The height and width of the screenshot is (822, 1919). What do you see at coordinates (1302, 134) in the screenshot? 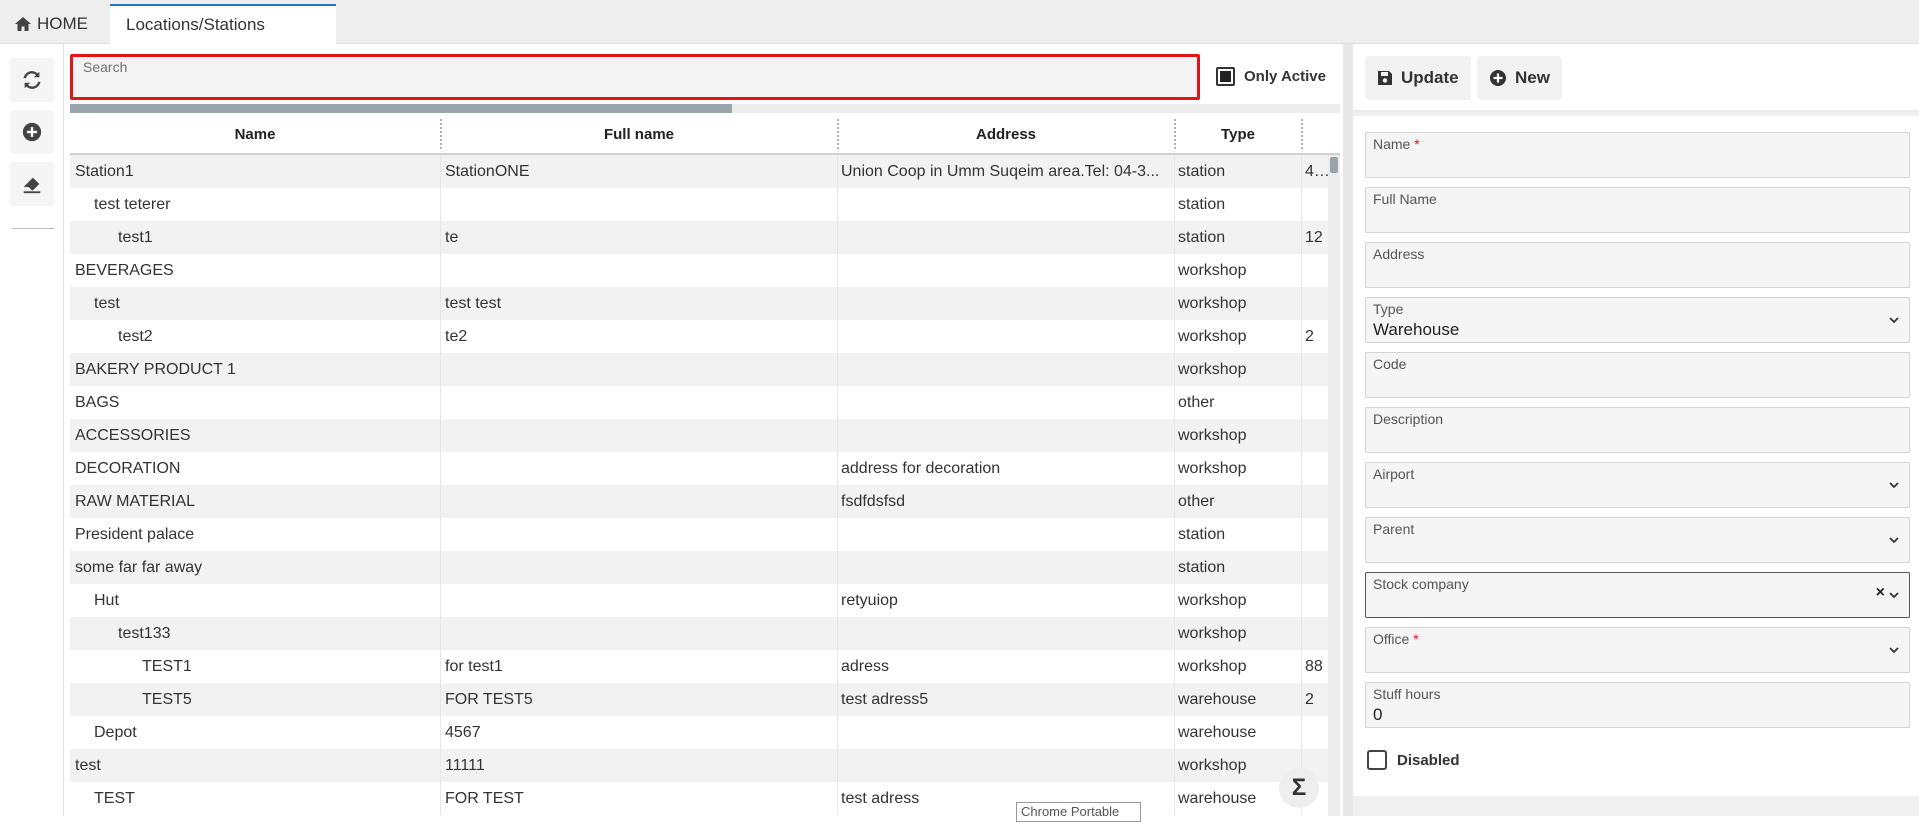
I see `column-resizer` at bounding box center [1302, 134].